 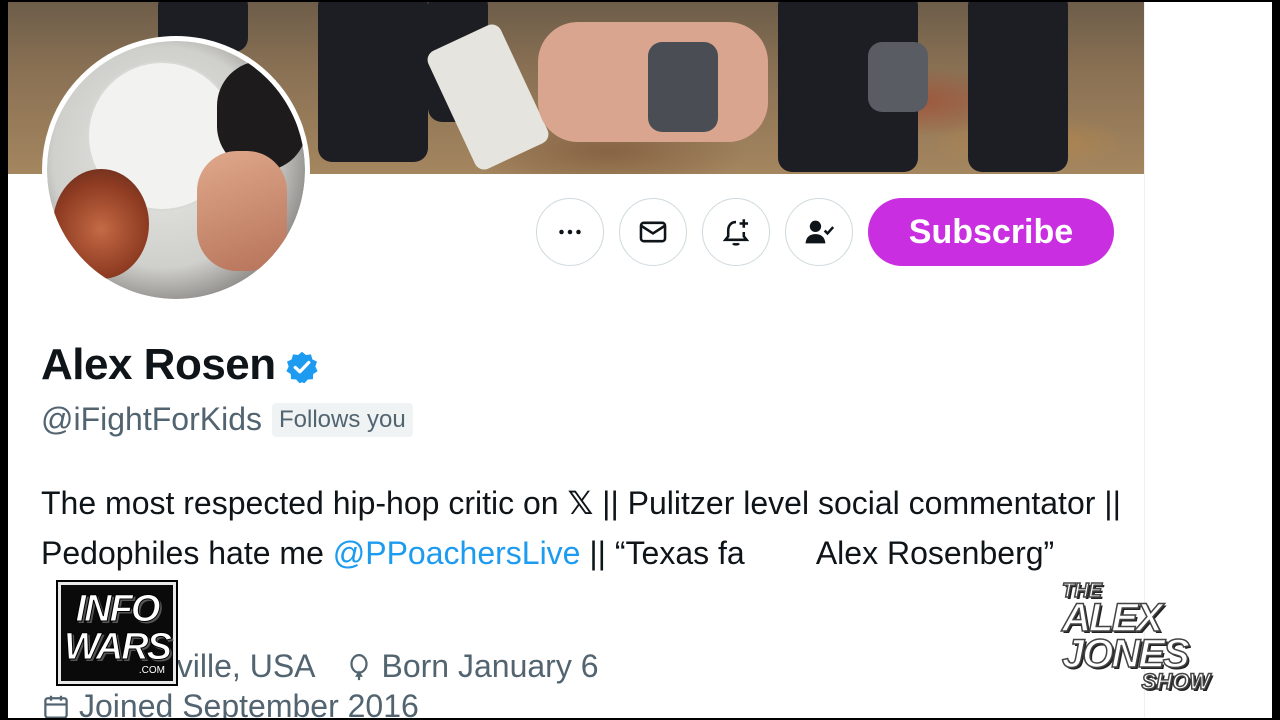 What do you see at coordinates (302, 367) in the screenshot?
I see `verified-badge-icon` at bounding box center [302, 367].